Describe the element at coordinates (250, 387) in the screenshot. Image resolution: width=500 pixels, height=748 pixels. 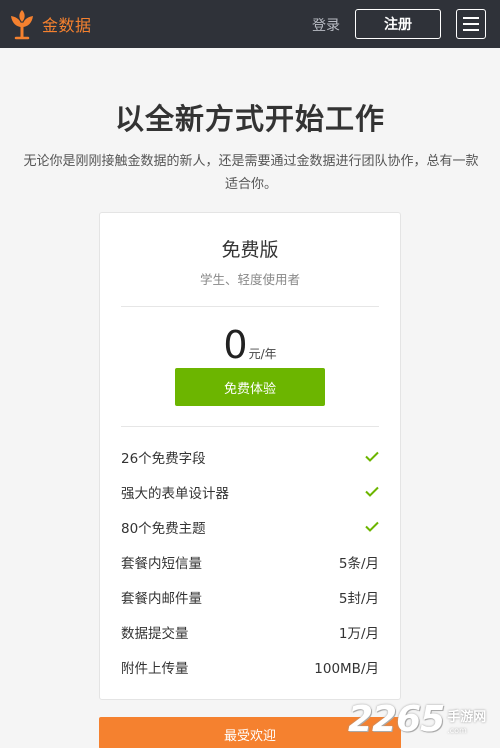
I see `free-trial-button: 免费体验` at that location.